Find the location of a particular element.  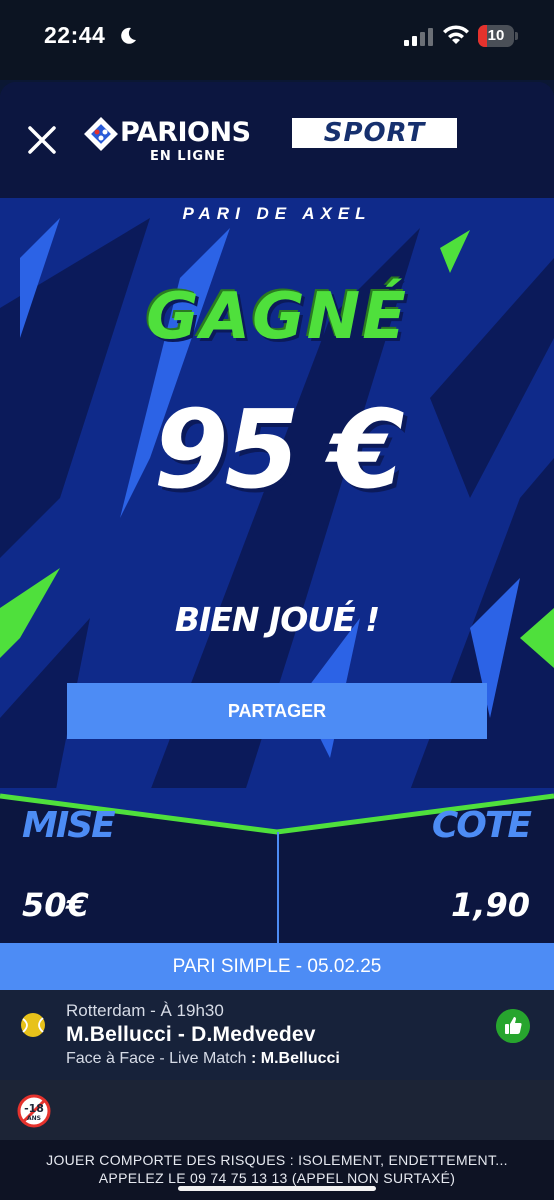

svg-text: ANS is located at coordinates (34, 1118).